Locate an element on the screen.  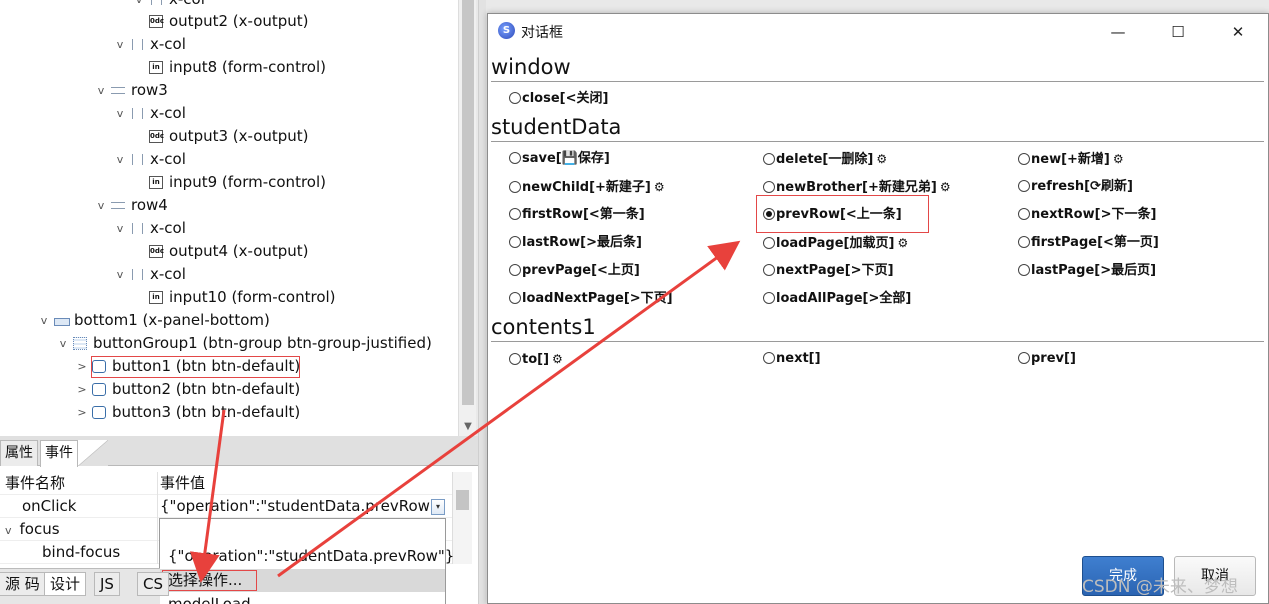
radio-option: lastRow[>最后条] is located at coordinates (575, 243).